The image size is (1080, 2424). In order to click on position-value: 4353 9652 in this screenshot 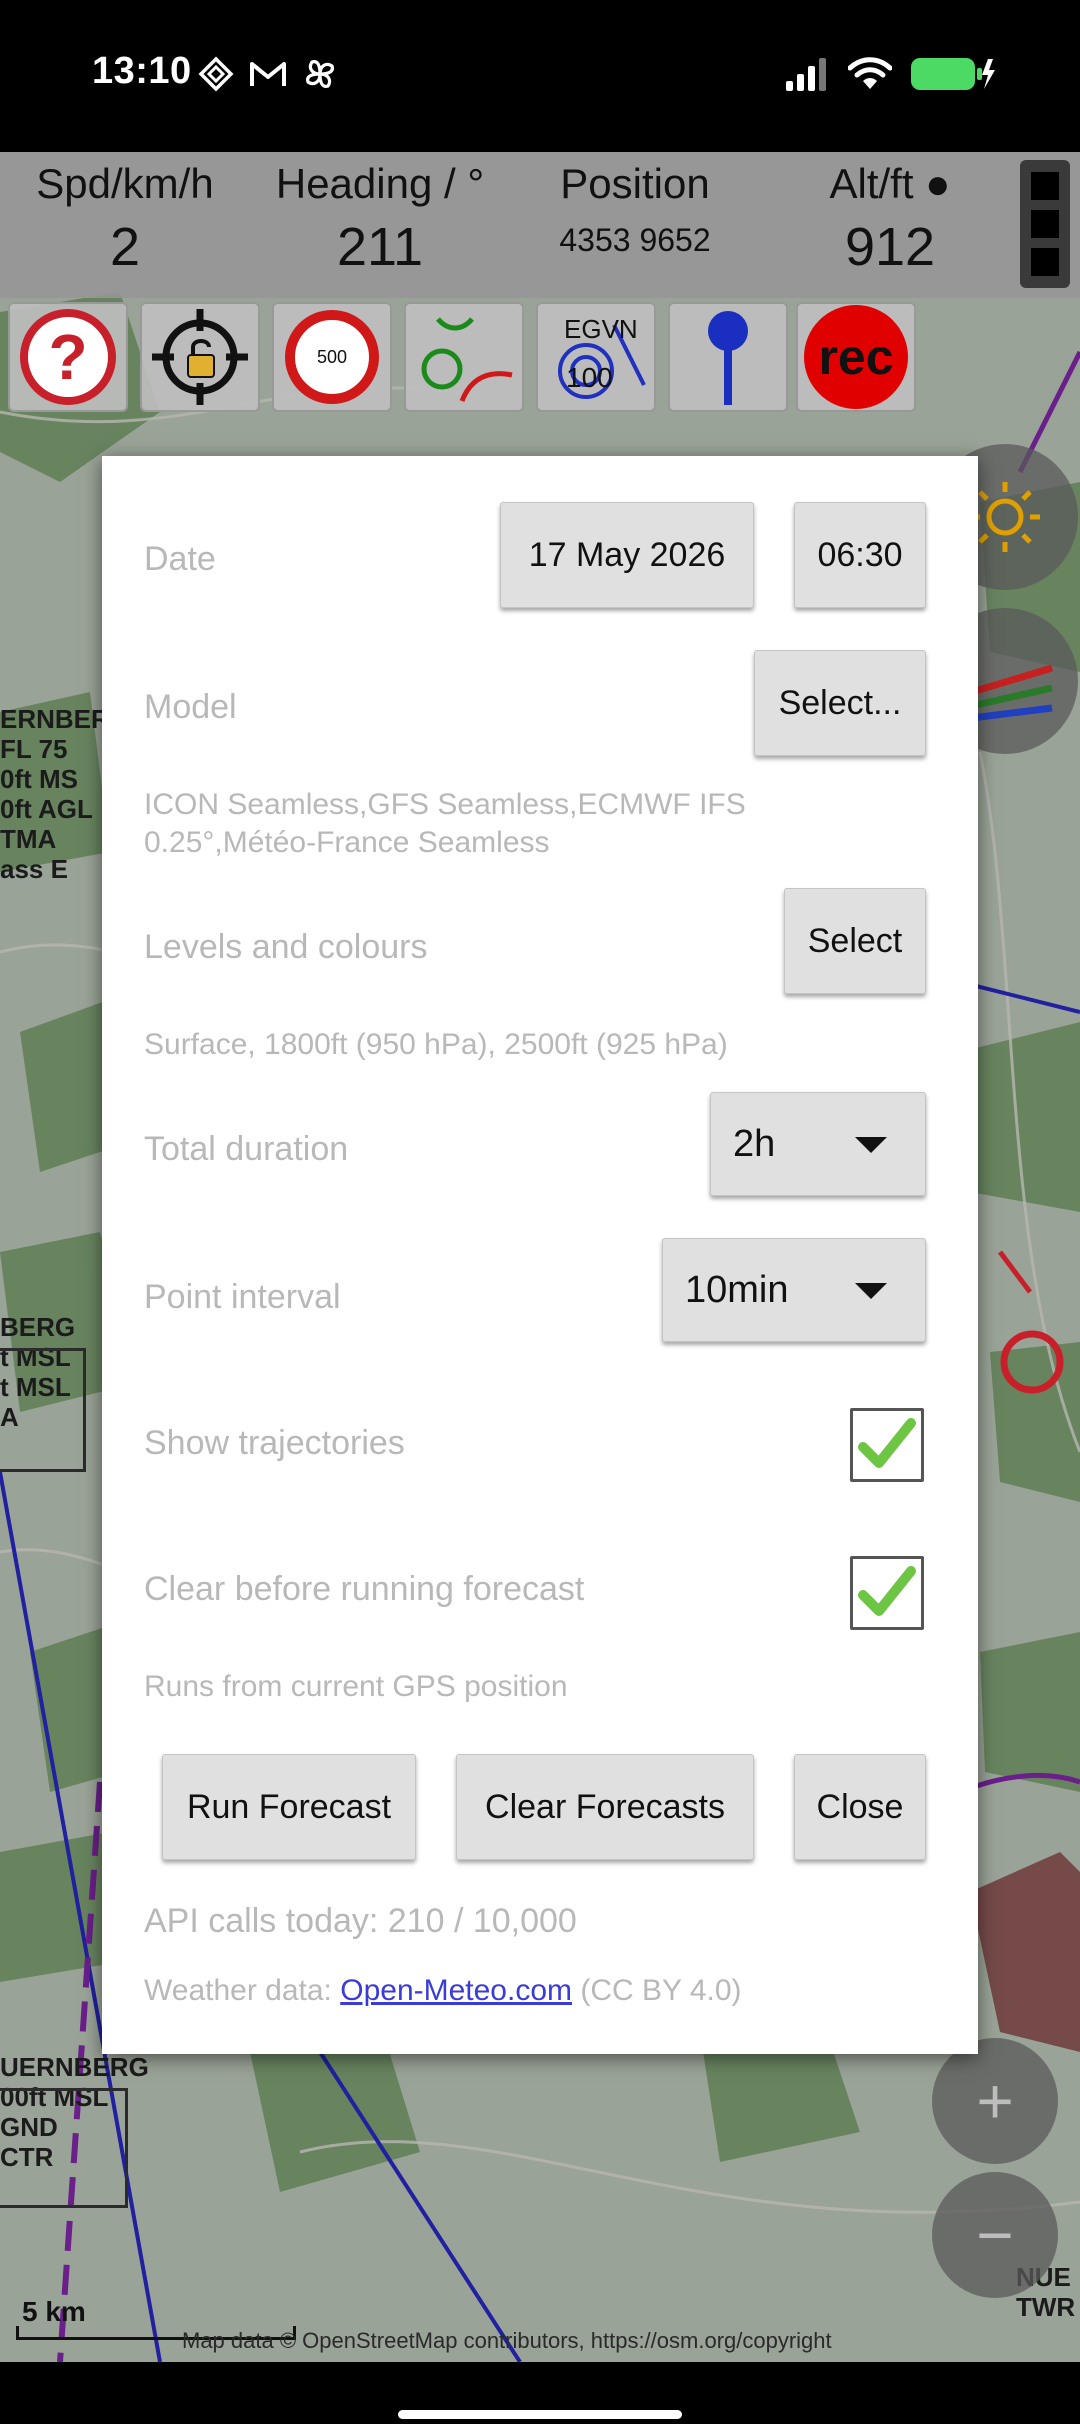, I will do `click(635, 240)`.